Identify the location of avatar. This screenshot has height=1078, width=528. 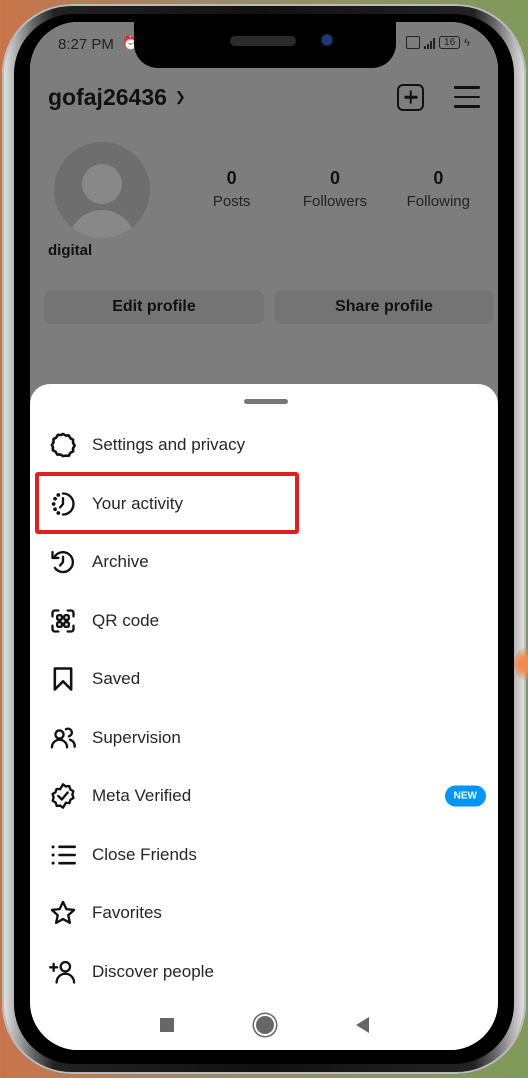
(102, 190).